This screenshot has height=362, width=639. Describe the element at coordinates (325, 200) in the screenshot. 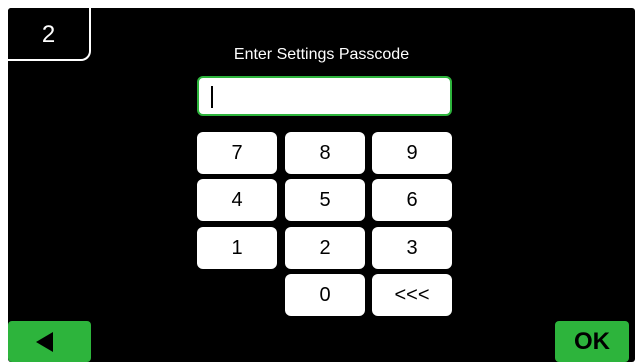

I see `key-5-button: 5` at that location.